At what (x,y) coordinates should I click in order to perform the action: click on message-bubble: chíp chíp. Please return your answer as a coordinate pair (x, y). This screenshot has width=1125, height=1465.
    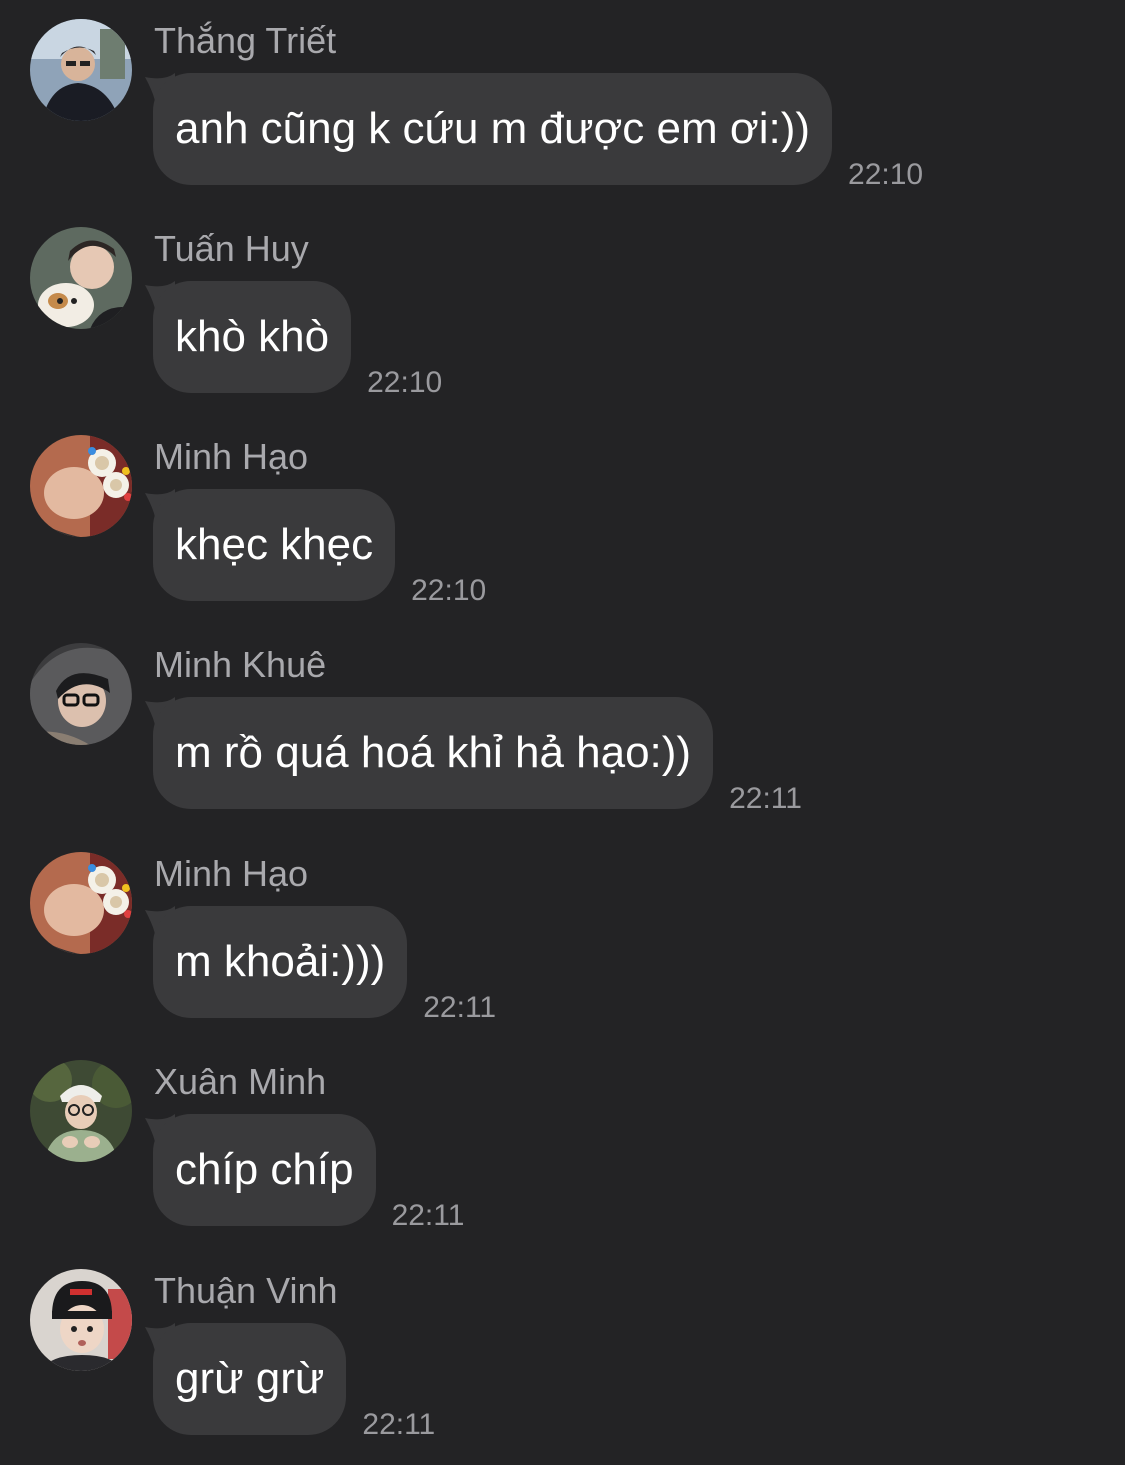
    Looking at the image, I should click on (264, 1170).